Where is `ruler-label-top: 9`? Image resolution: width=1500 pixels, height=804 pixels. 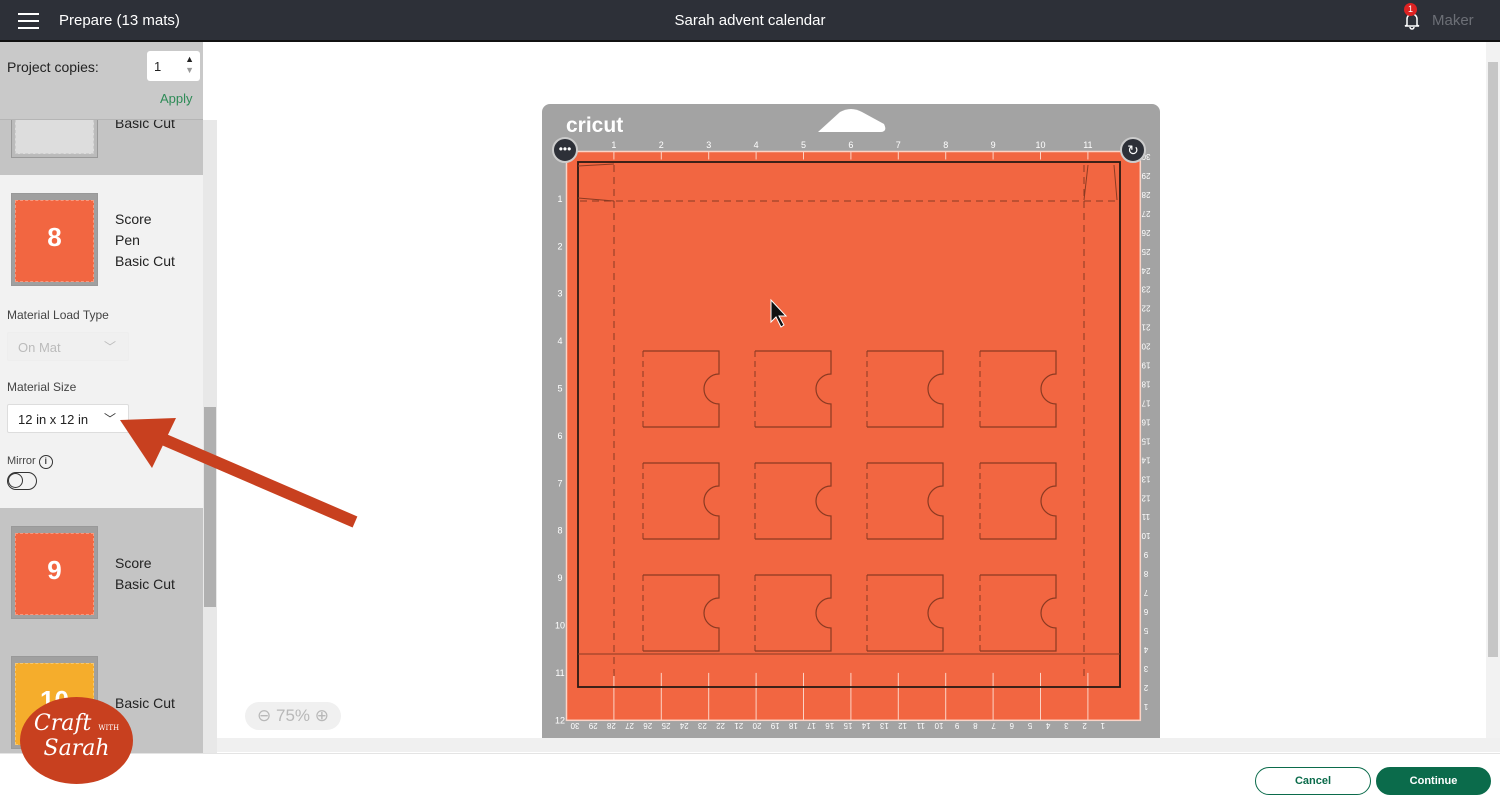 ruler-label-top: 9 is located at coordinates (993, 145).